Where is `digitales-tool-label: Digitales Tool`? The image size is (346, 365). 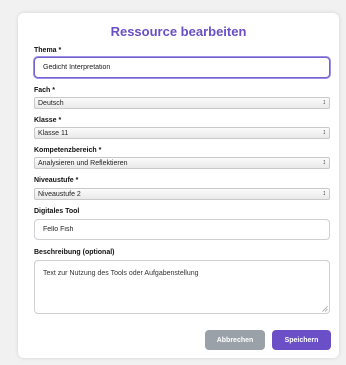 digitales-tool-label: Digitales Tool is located at coordinates (57, 211).